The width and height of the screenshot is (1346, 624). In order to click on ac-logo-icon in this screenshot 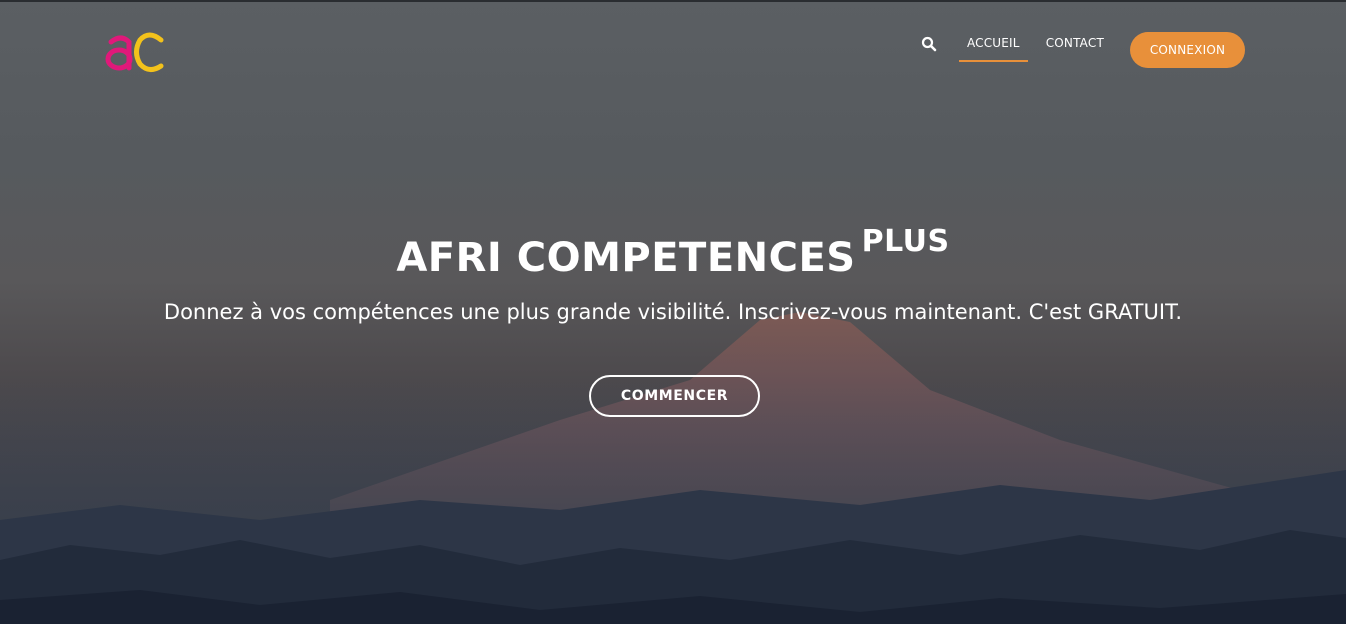, I will do `click(135, 51)`.